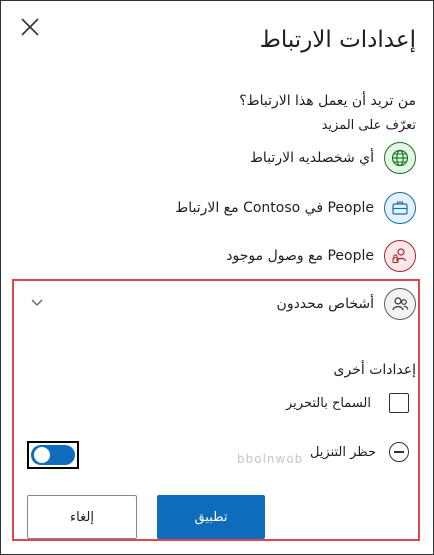  Describe the element at coordinates (82, 517) in the screenshot. I see `cancel-button: إلغاء` at that location.